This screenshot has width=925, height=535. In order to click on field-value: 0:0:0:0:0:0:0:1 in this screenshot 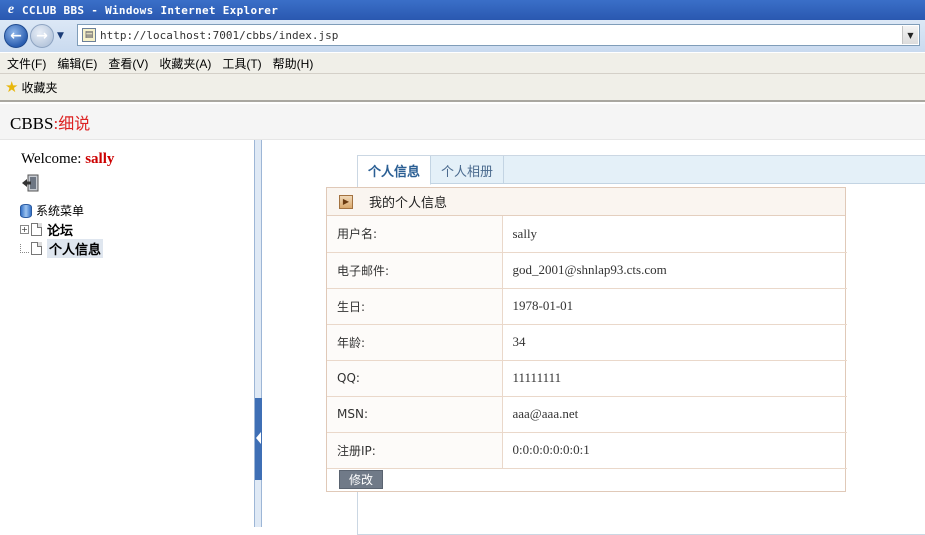, I will do `click(674, 450)`.